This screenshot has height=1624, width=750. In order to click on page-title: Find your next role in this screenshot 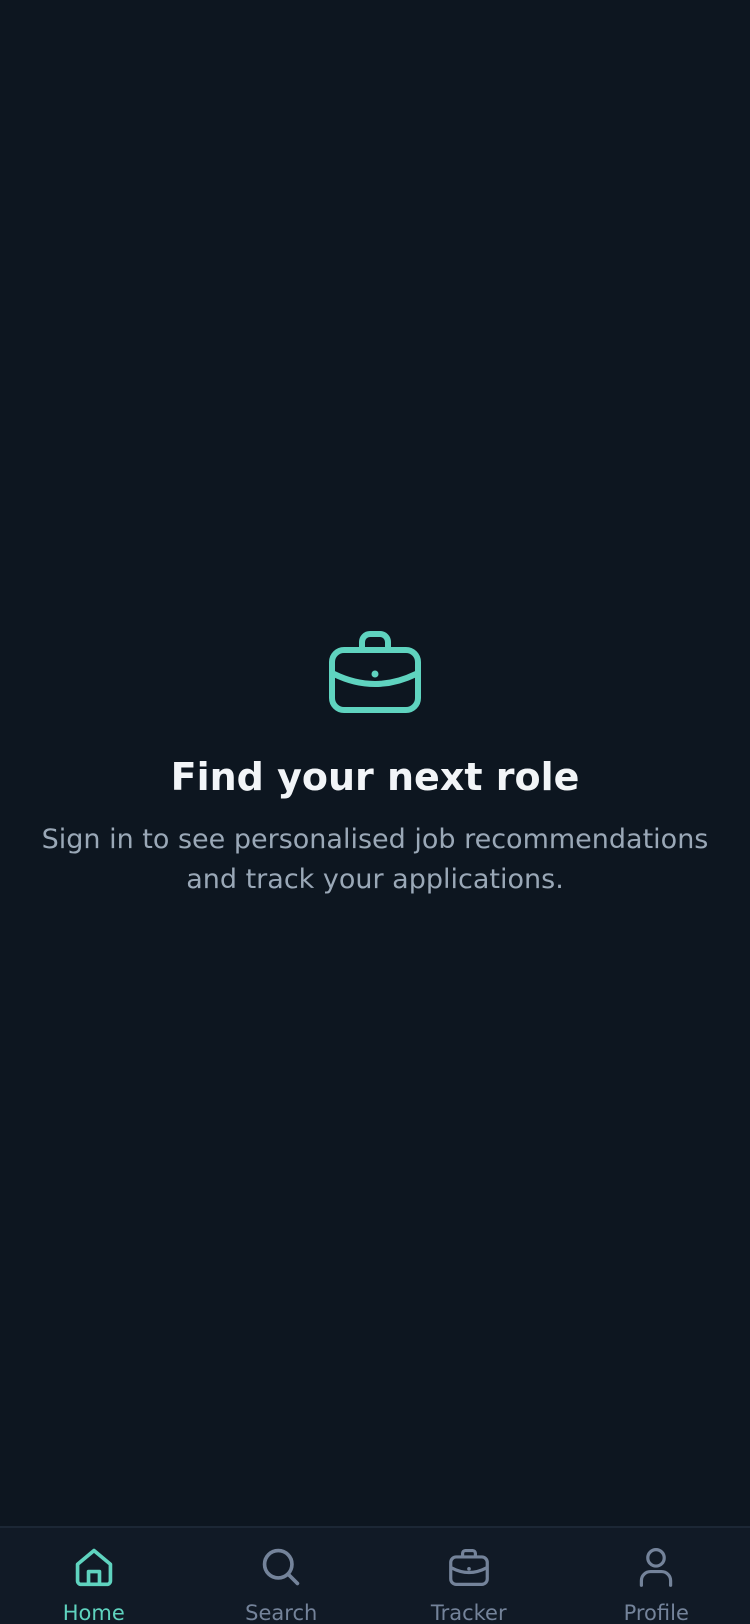, I will do `click(375, 777)`.